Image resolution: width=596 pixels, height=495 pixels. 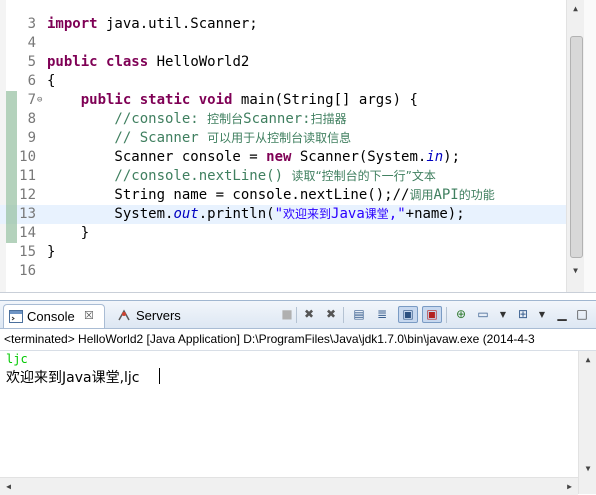 What do you see at coordinates (283, 62) in the screenshot?
I see `code-line: 5 public class HelloWorld2` at bounding box center [283, 62].